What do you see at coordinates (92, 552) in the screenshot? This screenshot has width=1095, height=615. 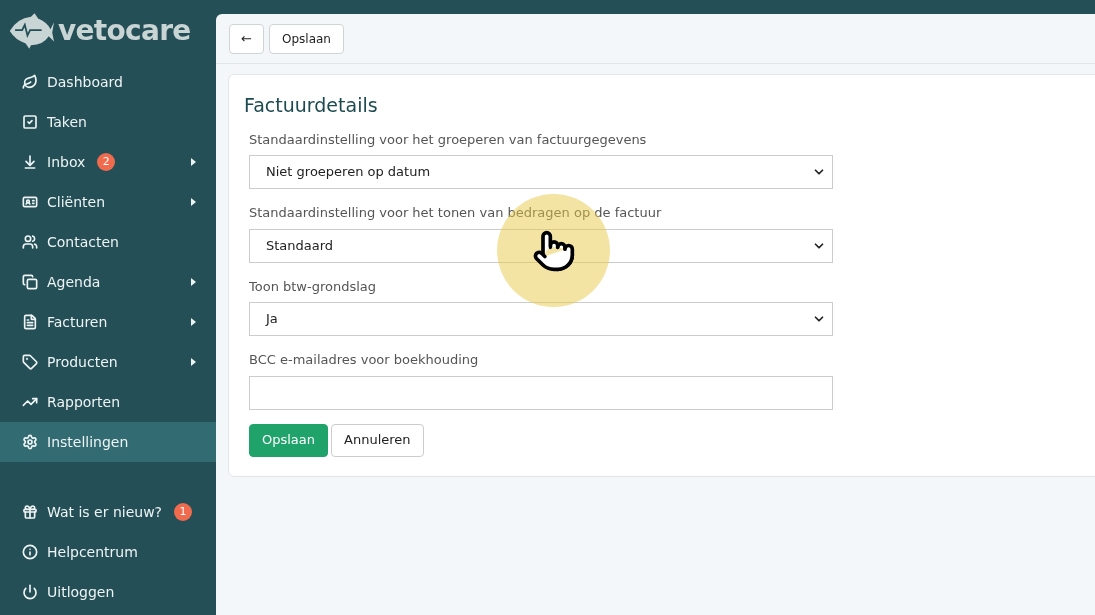 I see `sidebar-label: Helpcentrum` at bounding box center [92, 552].